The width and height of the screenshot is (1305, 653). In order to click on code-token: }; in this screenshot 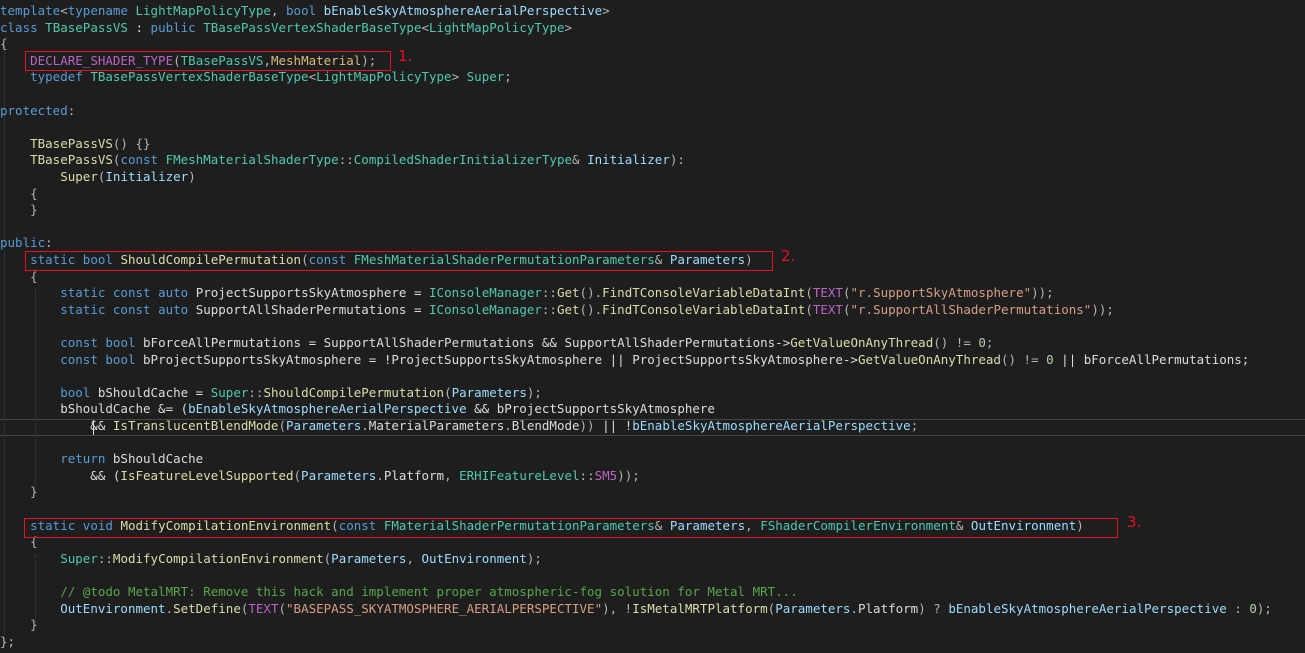, I will do `click(8, 641)`.